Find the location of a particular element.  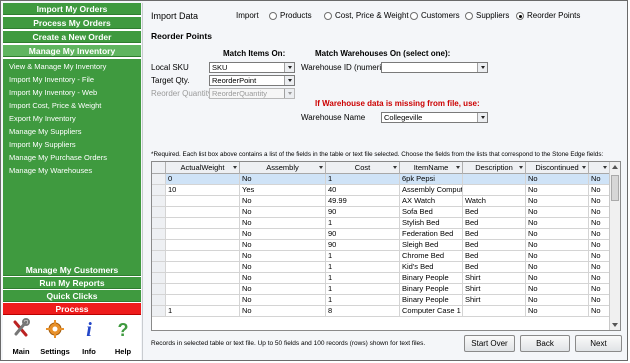

table-row: No 90 Sofa Bed Bed No No is located at coordinates (381, 212).